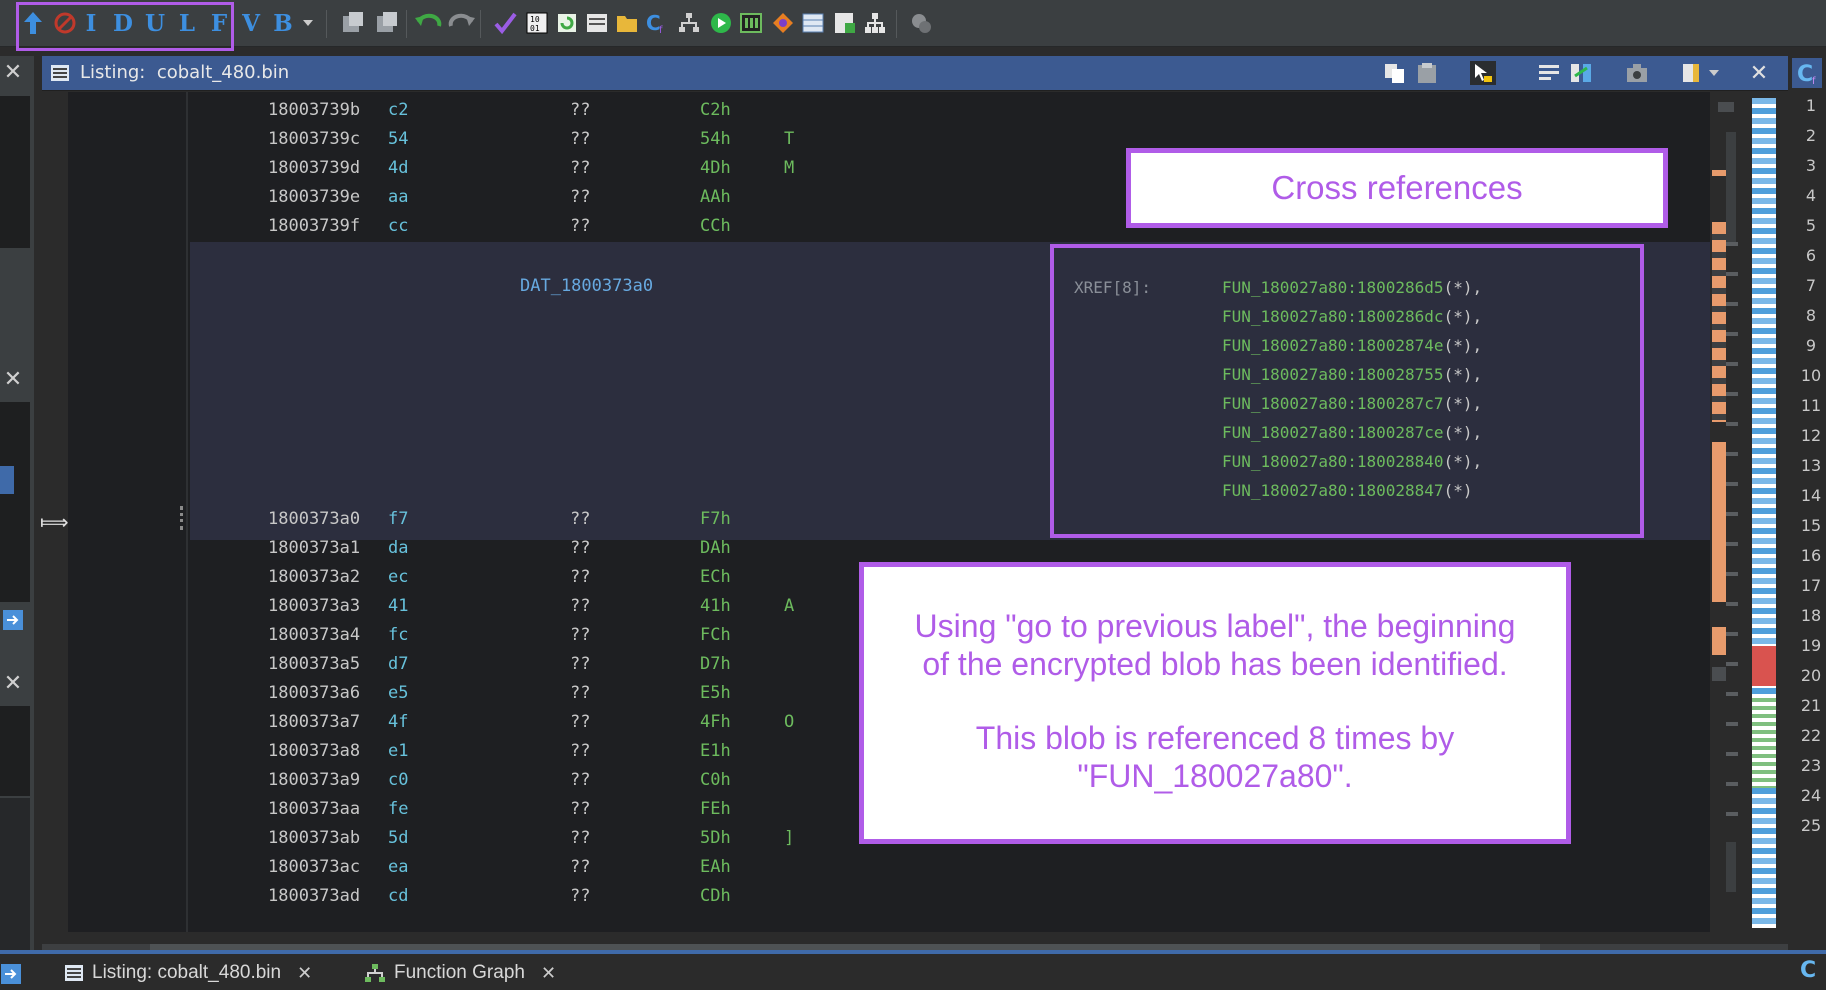  I want to click on tab-function-graph: Function Graph ✕, so click(460, 973).